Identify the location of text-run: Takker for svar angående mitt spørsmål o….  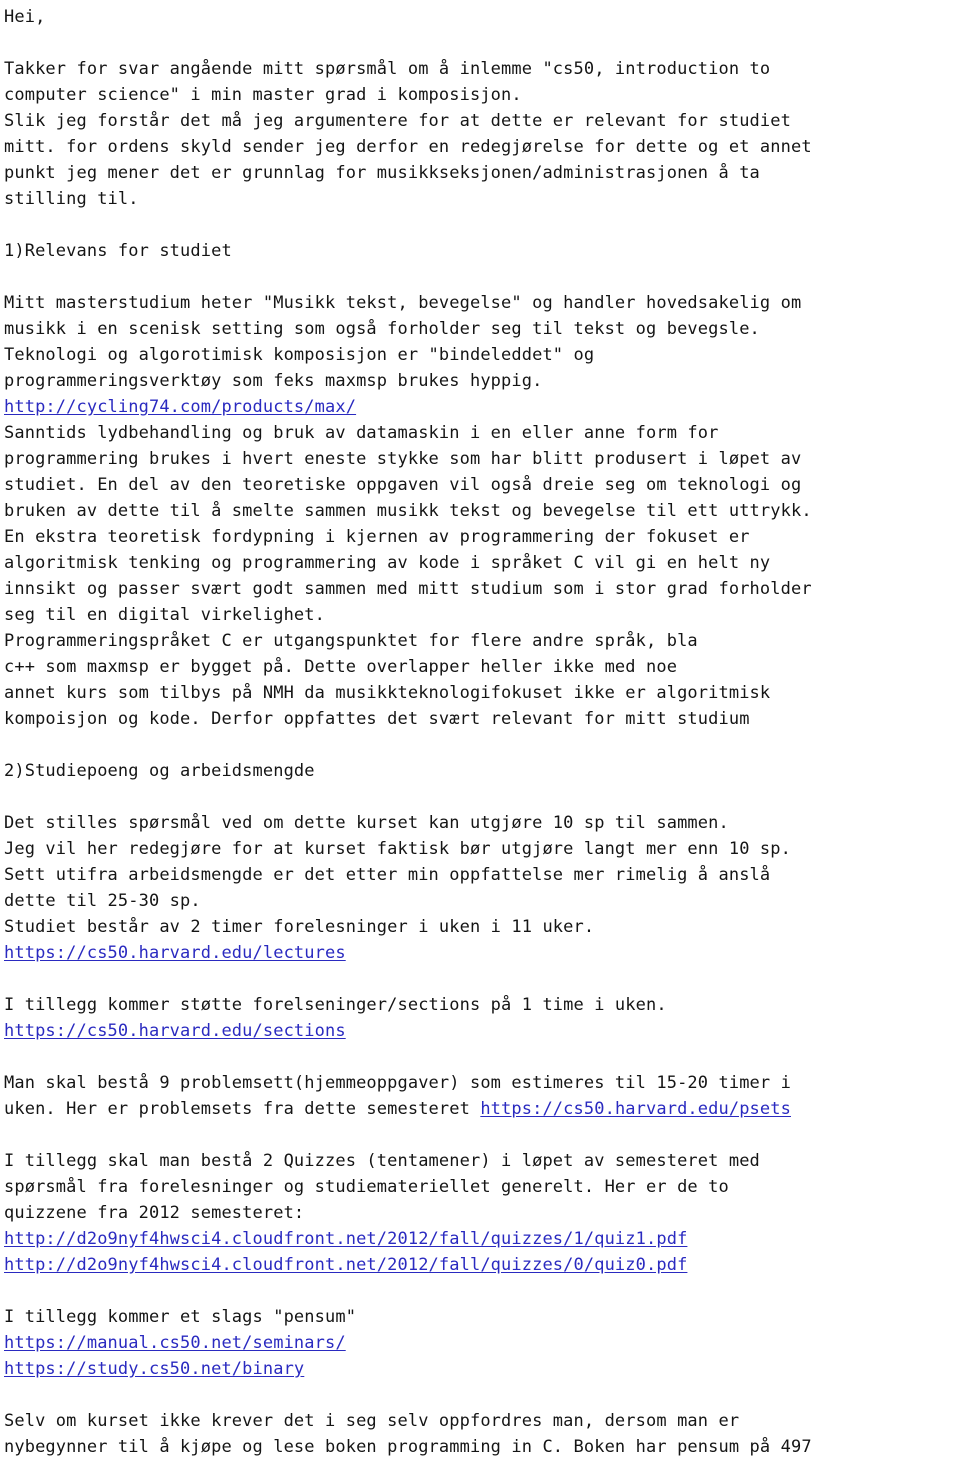
(387, 69).